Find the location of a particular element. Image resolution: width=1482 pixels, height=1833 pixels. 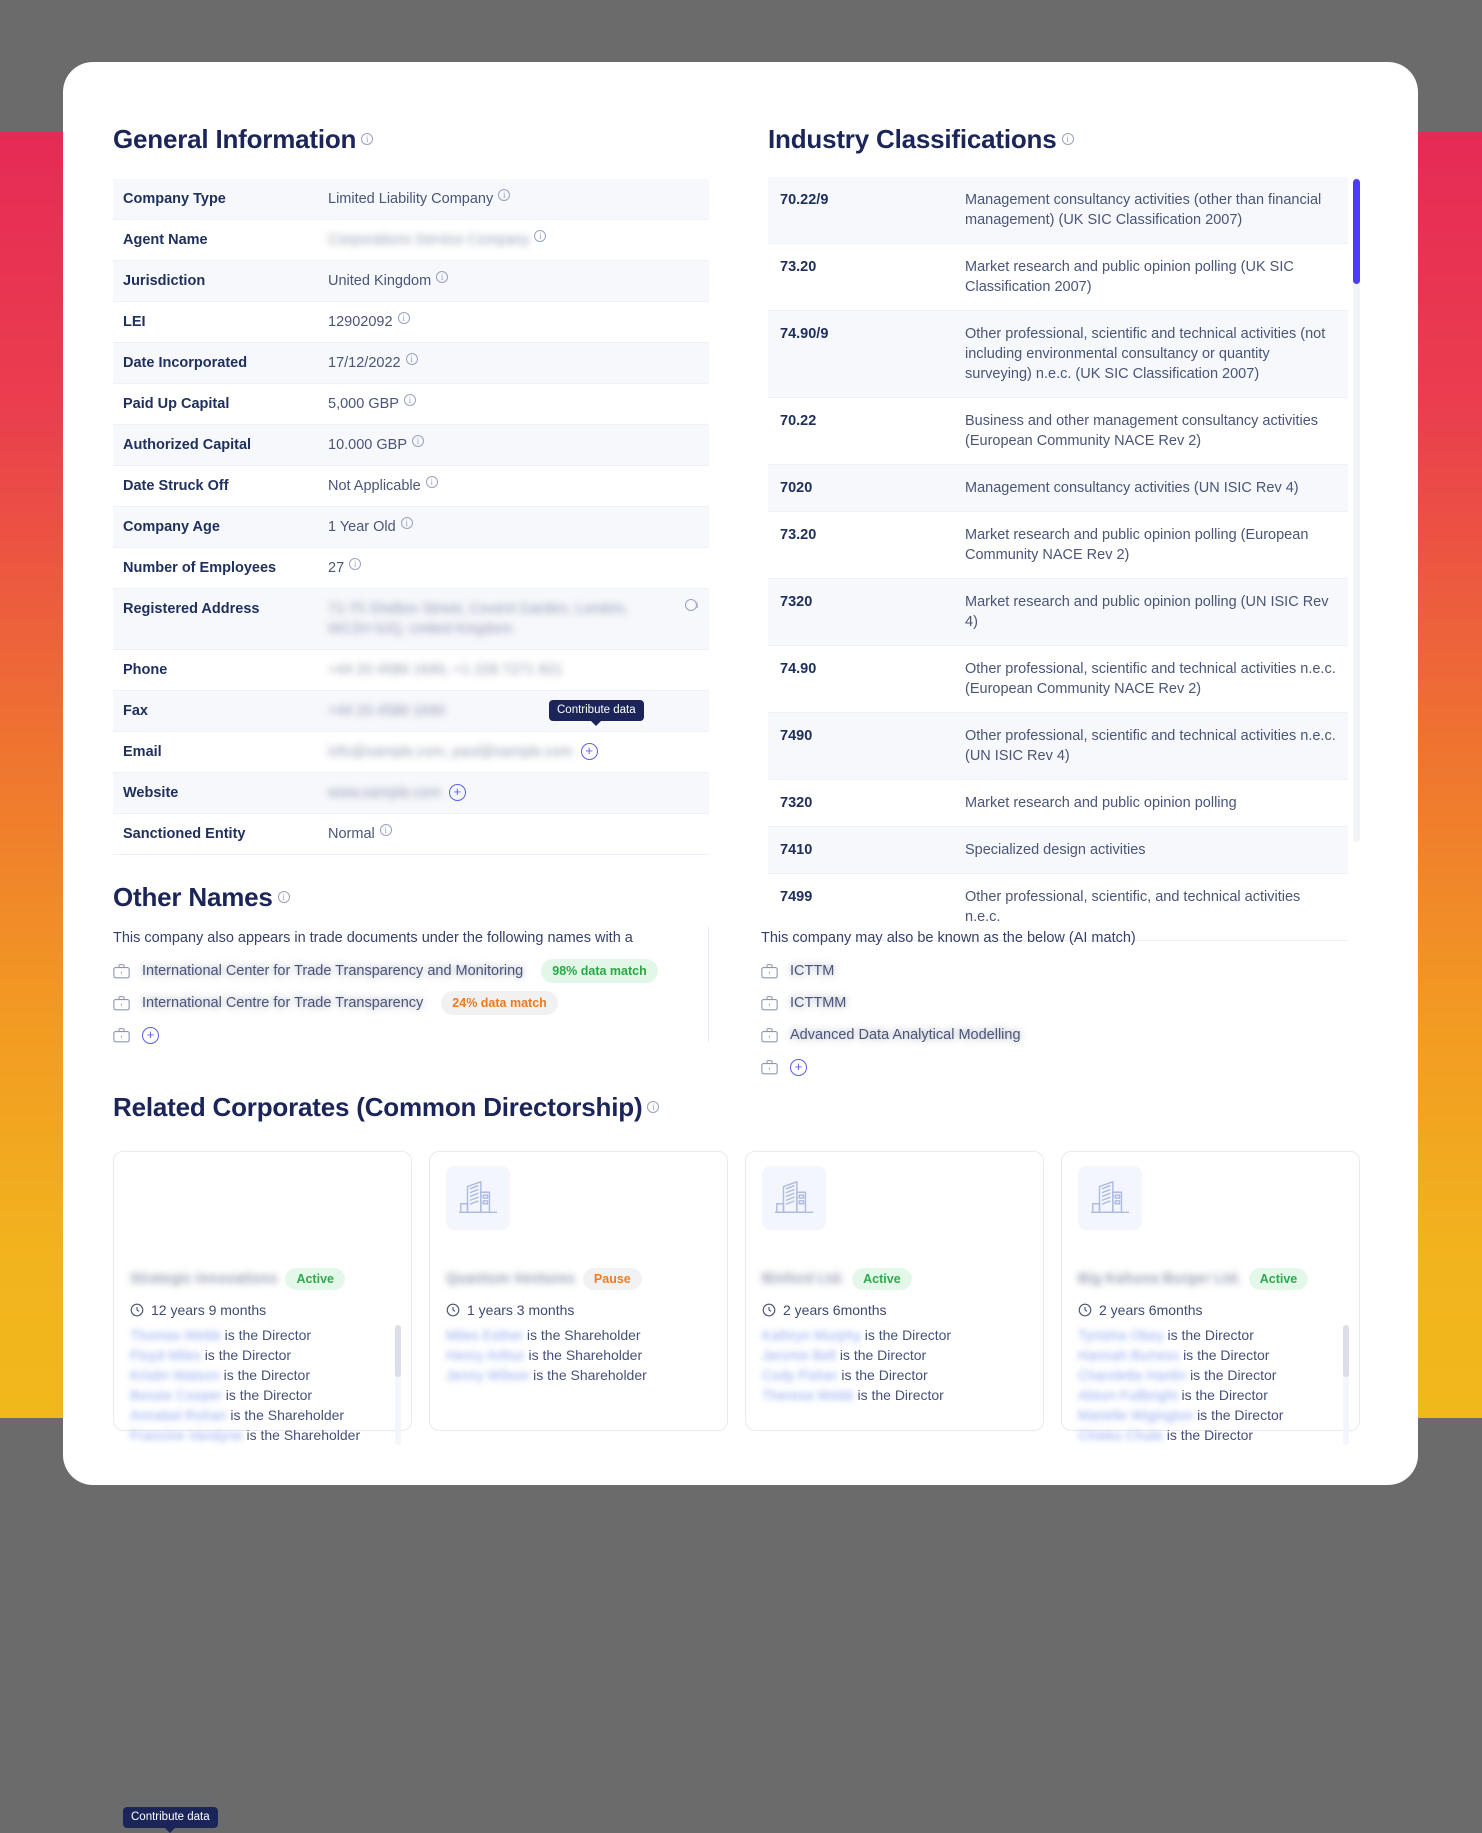

industry-classification-row: 7410 Specialized design activities is located at coordinates (1058, 850).